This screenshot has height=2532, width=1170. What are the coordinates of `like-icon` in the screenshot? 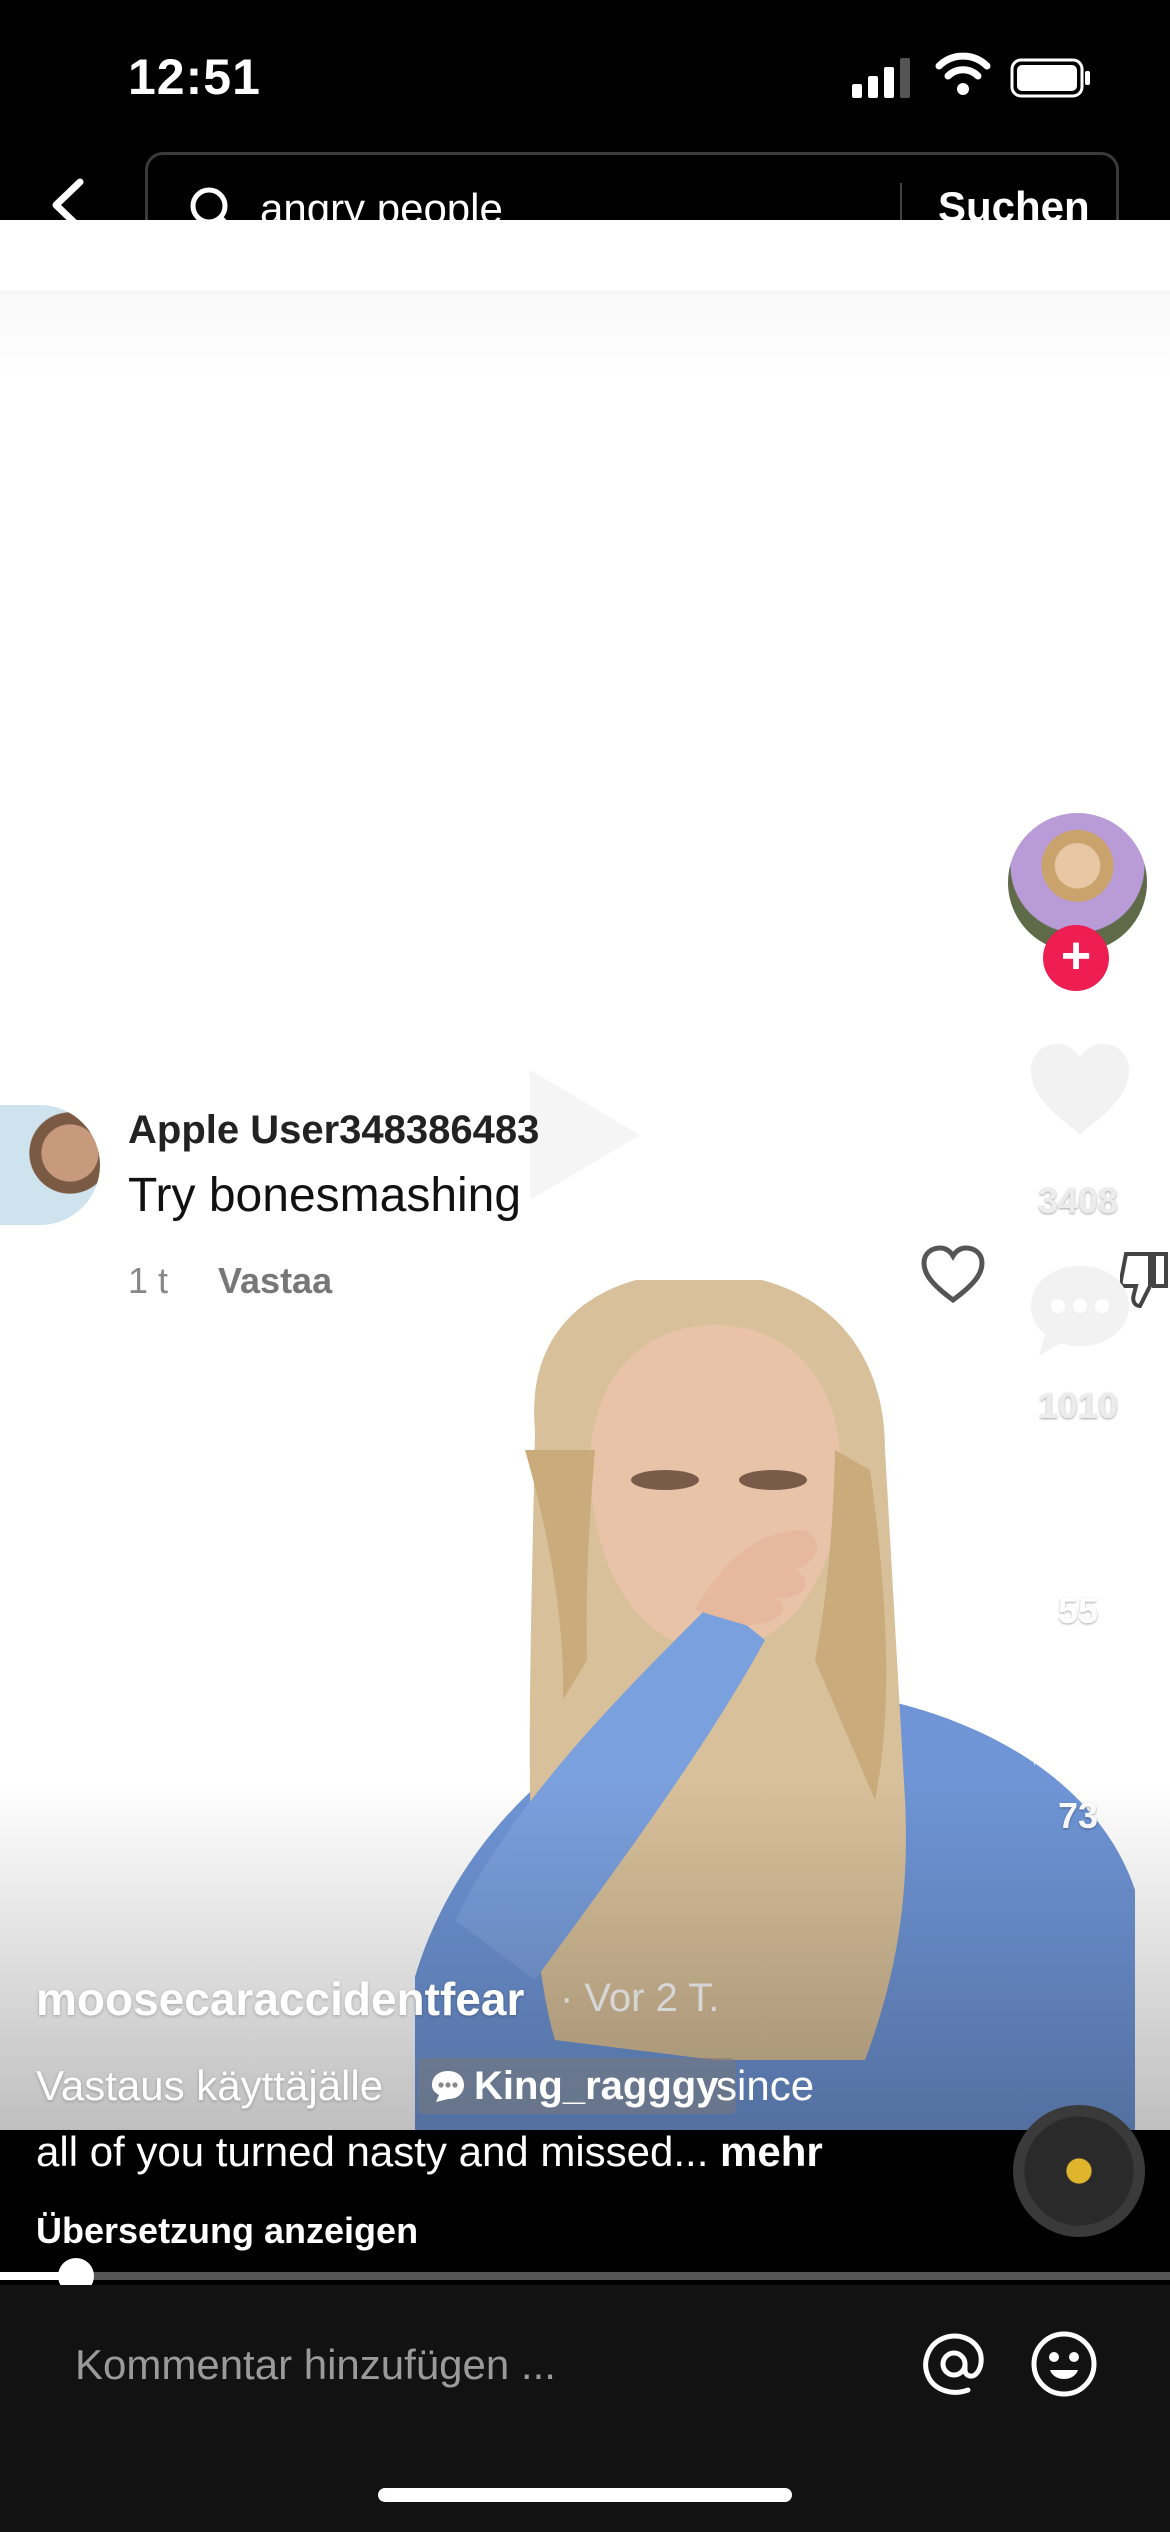 It's located at (1080, 1090).